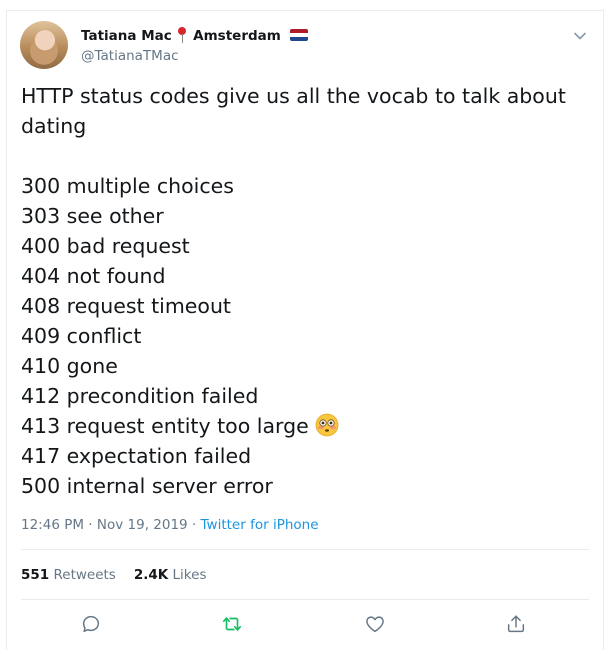 This screenshot has width=616, height=654. I want to click on retweets-stat: 551 Retweets, so click(68, 575).